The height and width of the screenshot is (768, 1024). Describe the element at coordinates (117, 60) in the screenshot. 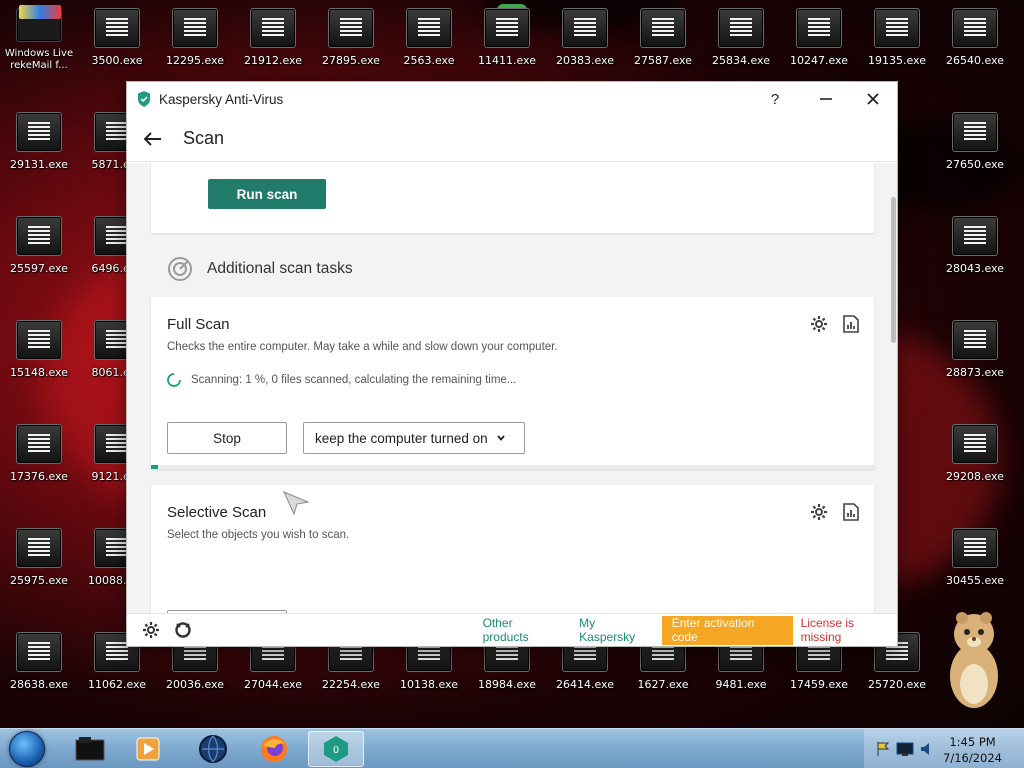

I see `desktop-icon-label: 3500.exe` at that location.